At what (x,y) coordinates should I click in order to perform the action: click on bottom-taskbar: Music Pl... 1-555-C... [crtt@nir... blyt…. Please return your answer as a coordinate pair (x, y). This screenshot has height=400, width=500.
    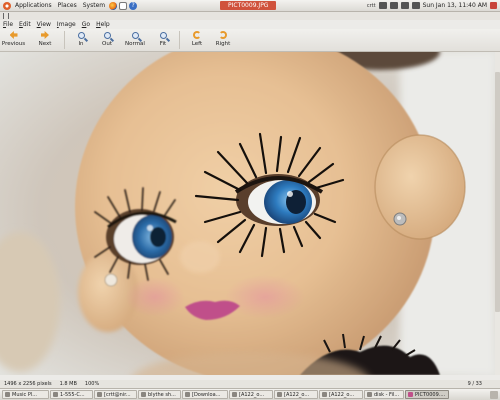
    Looking at the image, I should click on (250, 394).